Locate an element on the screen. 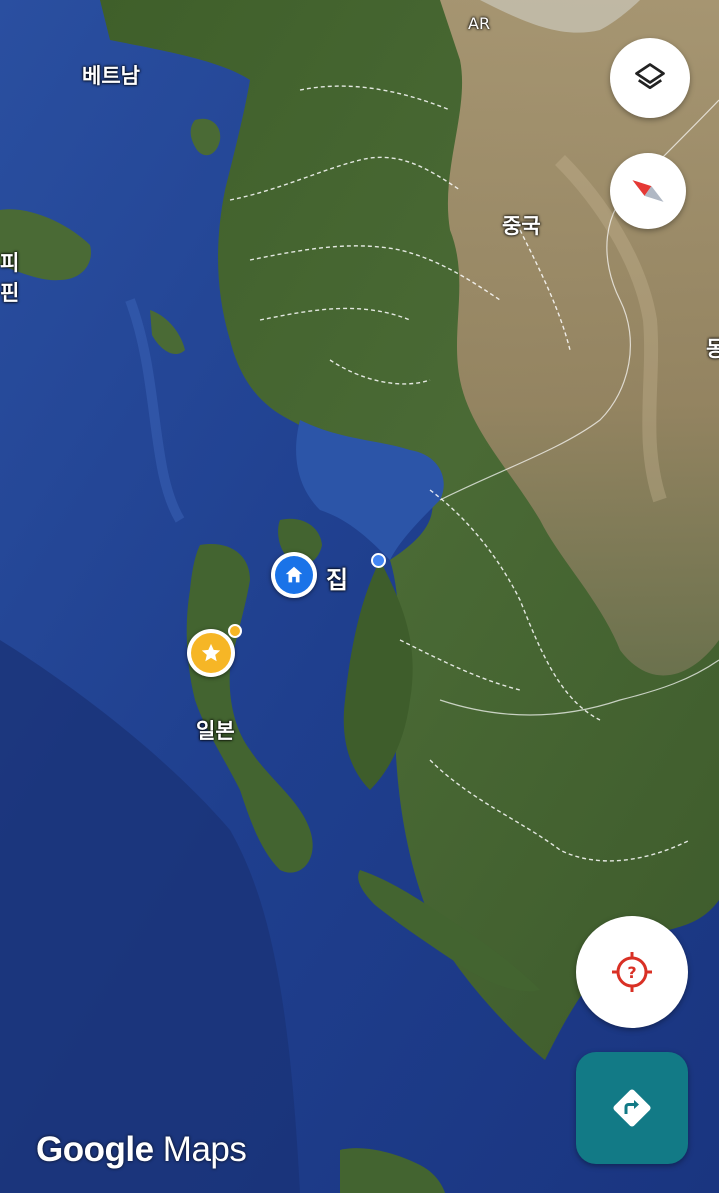  star-icon is located at coordinates (211, 653).